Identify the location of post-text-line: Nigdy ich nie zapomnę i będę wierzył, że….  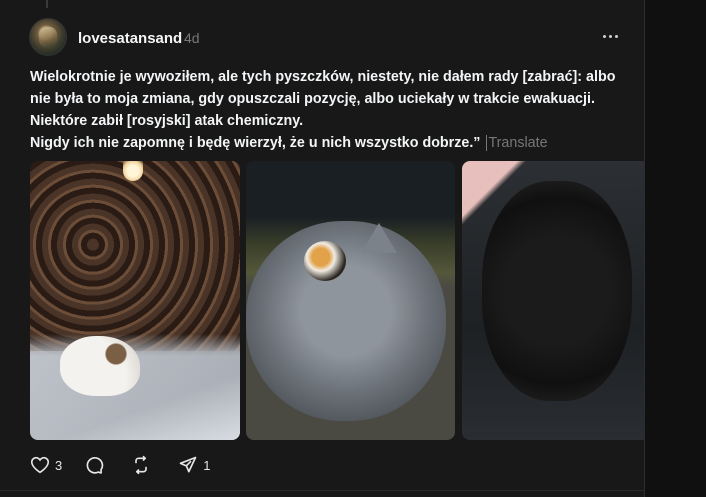
(289, 143).